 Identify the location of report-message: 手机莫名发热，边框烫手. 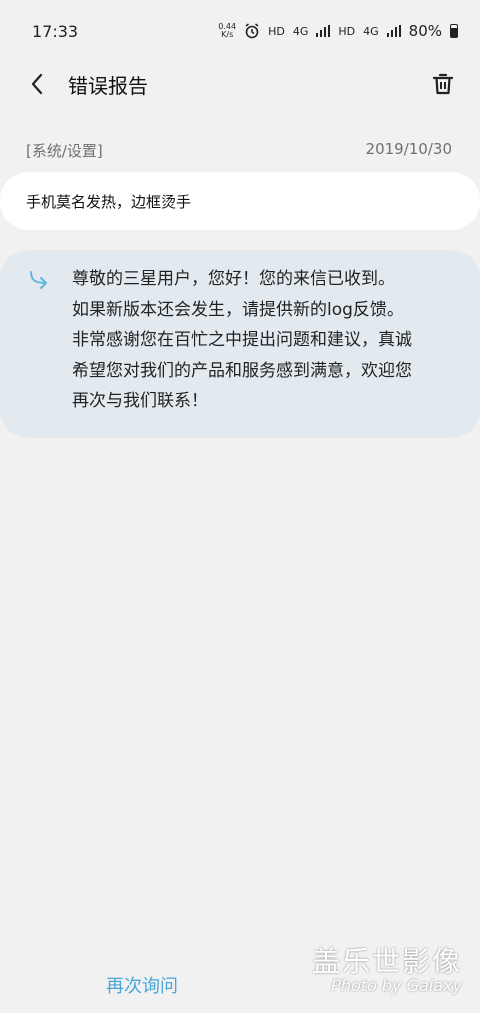
(109, 201).